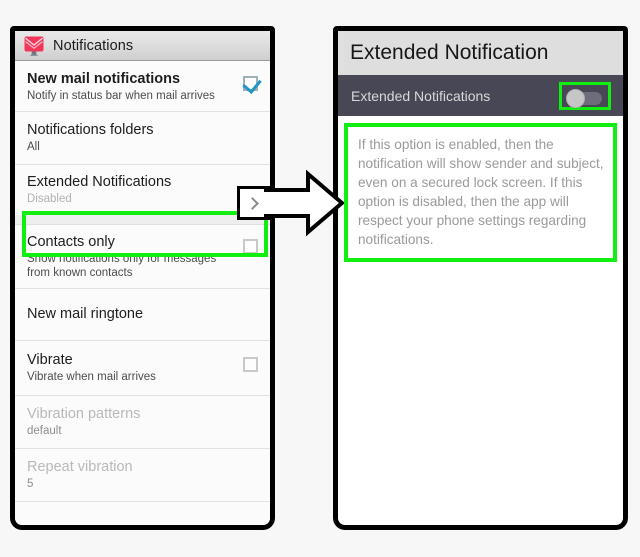  I want to click on list-item-repeat-vibration: Repeat vibration 5, so click(142, 475).